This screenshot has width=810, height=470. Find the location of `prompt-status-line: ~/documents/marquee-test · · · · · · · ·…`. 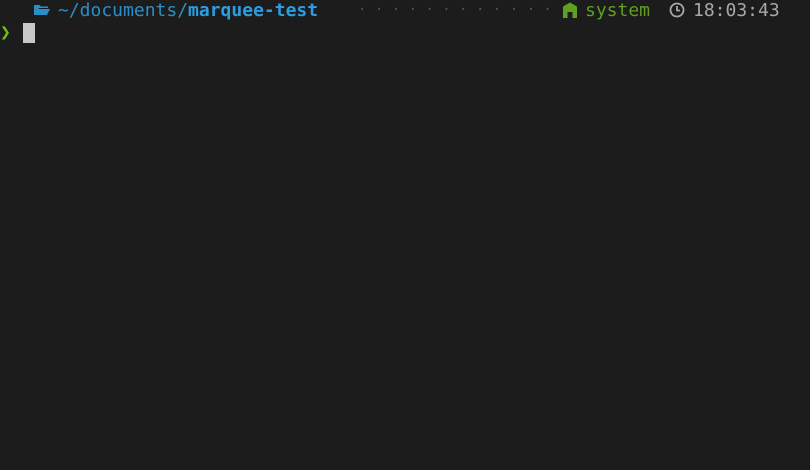

prompt-status-line: ~/documents/marquee-test · · · · · · · ·… is located at coordinates (405, 11).